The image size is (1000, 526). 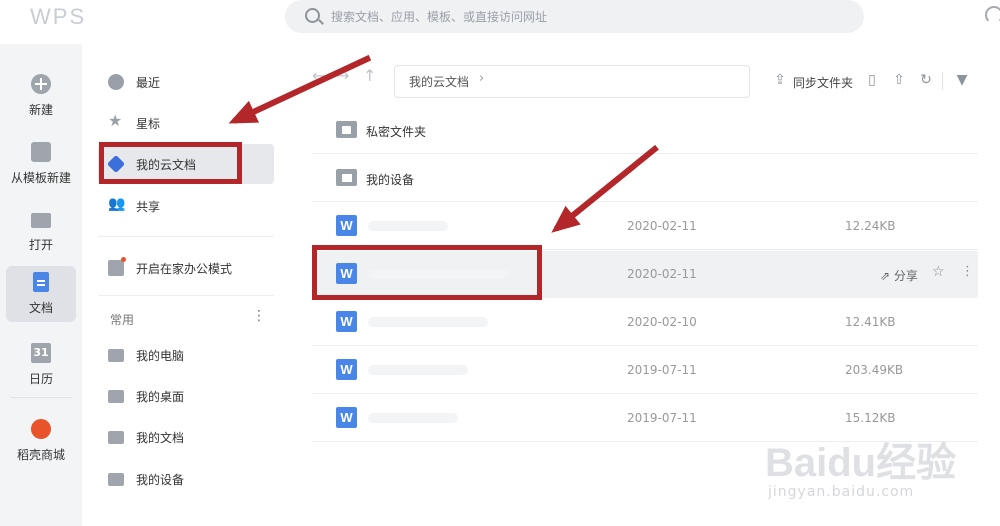 I want to click on nav-documents: 文档, so click(x=41, y=294).